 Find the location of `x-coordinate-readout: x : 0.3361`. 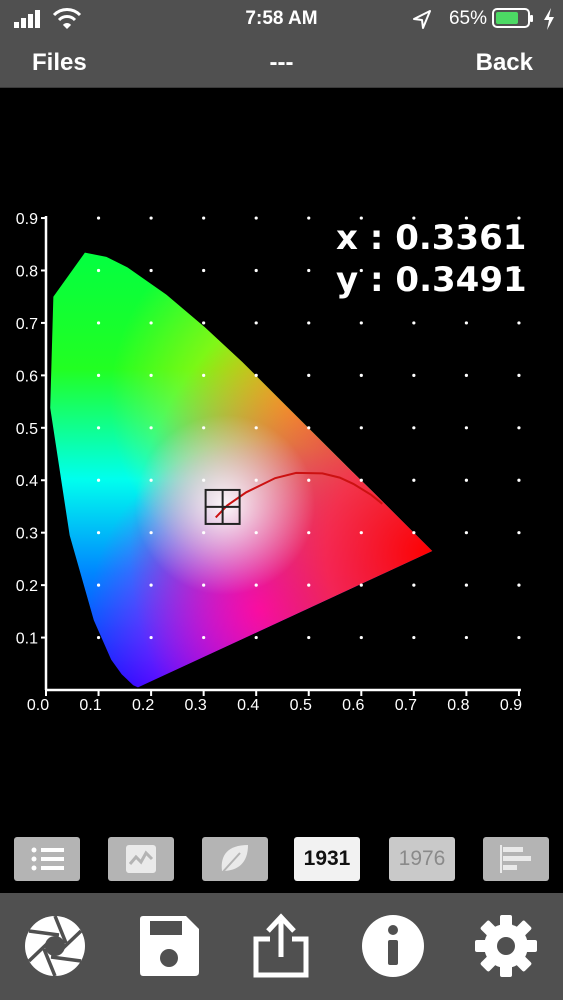

x-coordinate-readout: x : 0.3361 is located at coordinates (431, 238).